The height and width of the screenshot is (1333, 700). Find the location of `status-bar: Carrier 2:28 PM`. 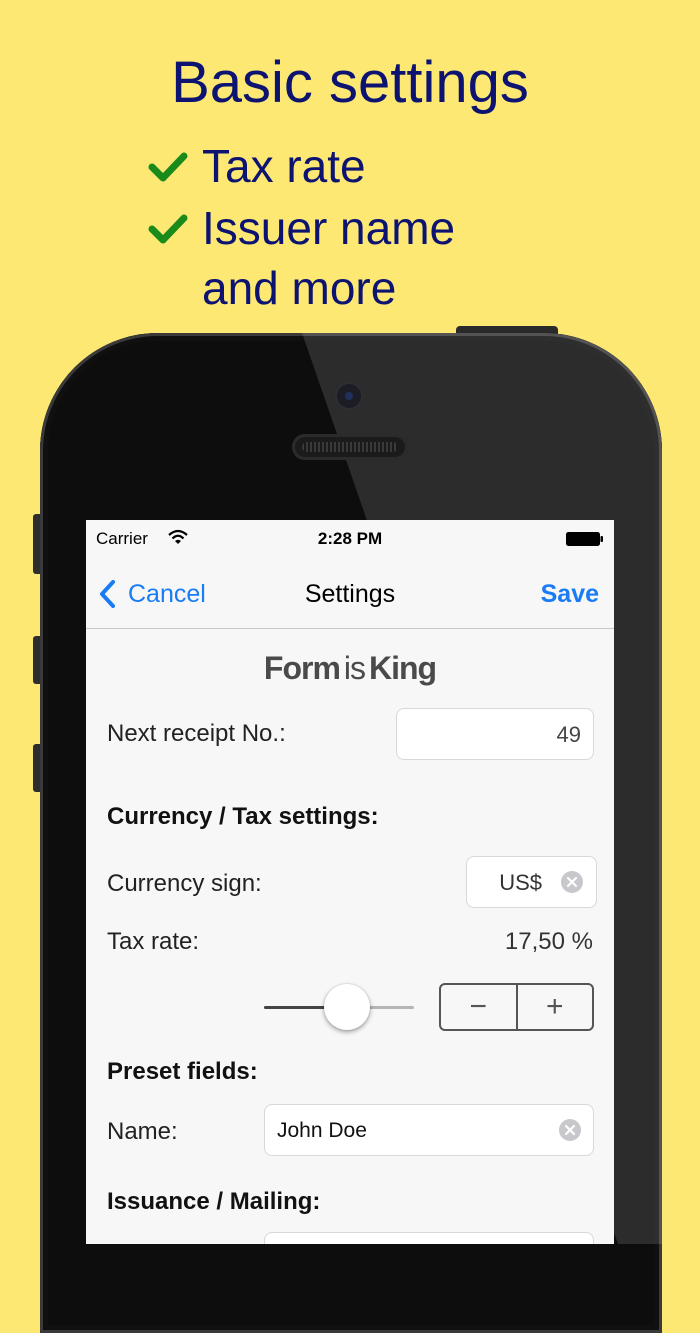

status-bar: Carrier 2:28 PM is located at coordinates (350, 540).